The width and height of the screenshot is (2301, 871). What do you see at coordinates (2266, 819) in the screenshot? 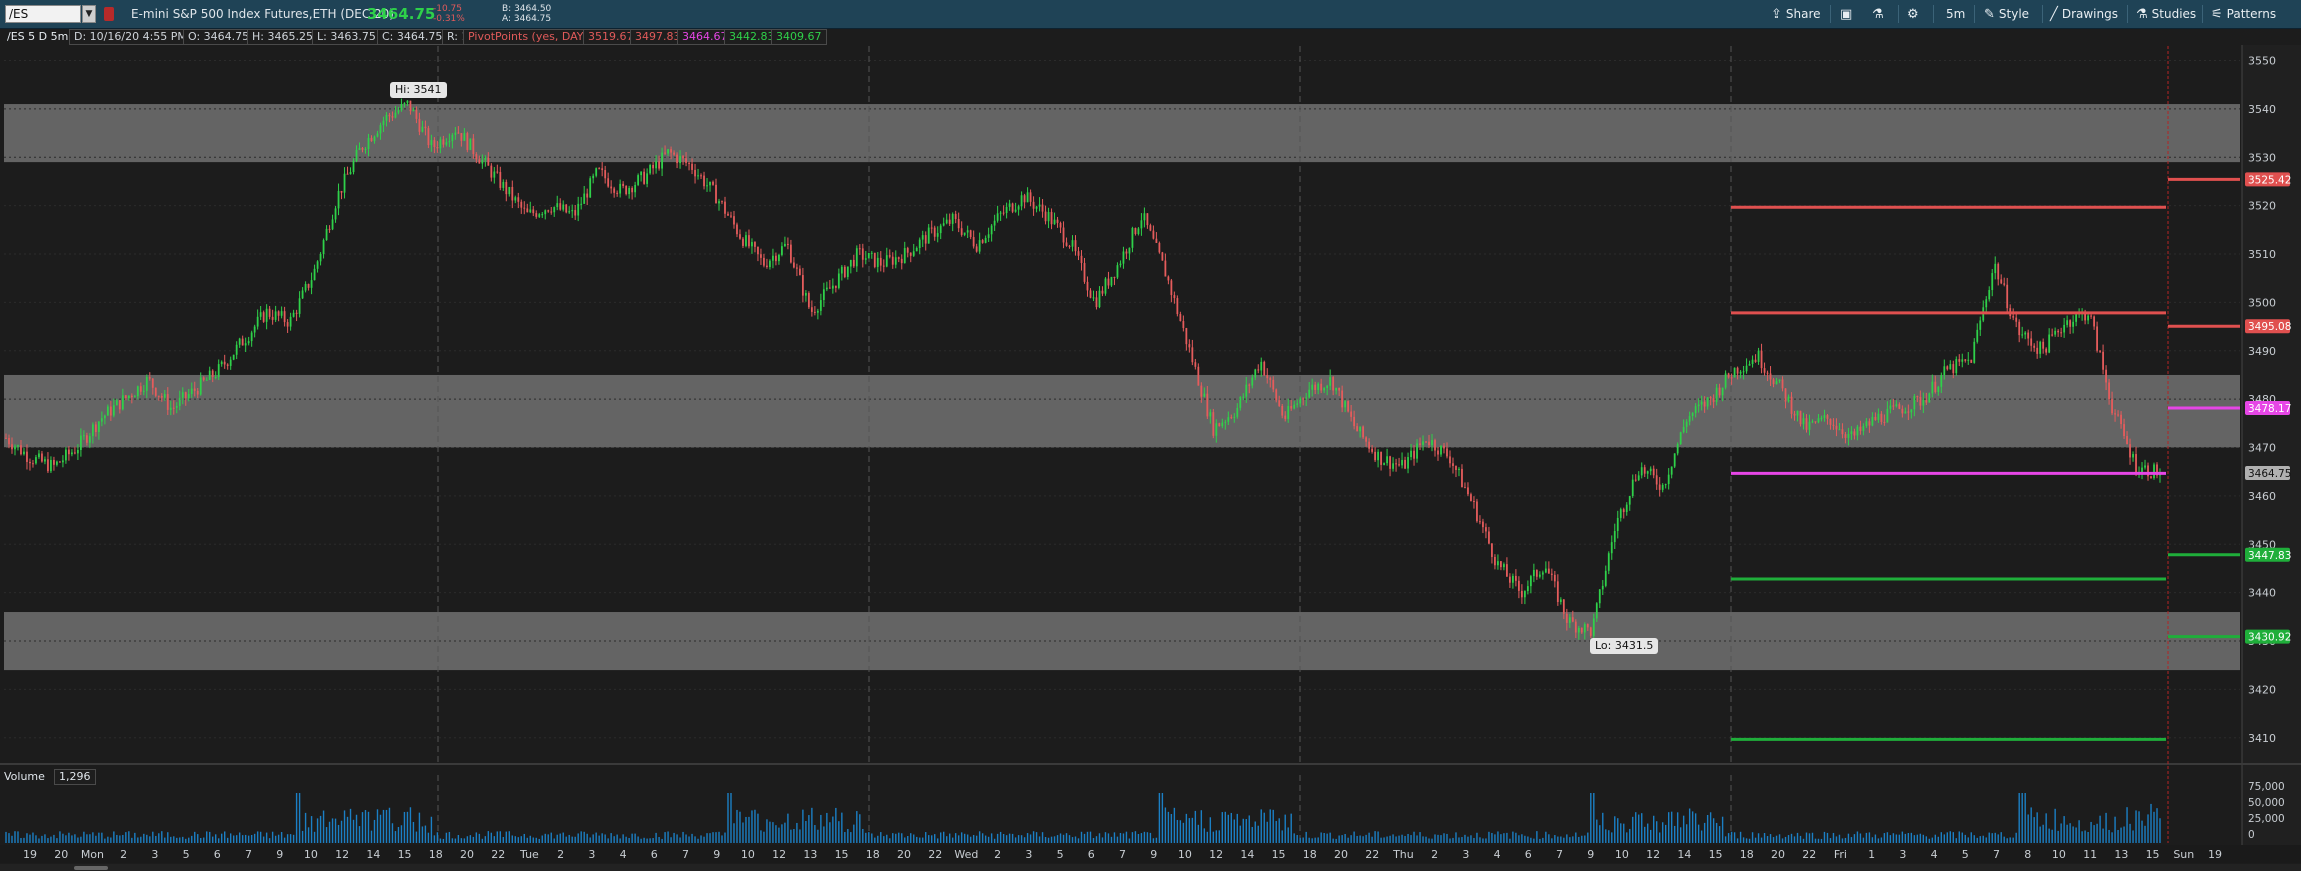
I see `volume-tick-label: 25,000` at bounding box center [2266, 819].